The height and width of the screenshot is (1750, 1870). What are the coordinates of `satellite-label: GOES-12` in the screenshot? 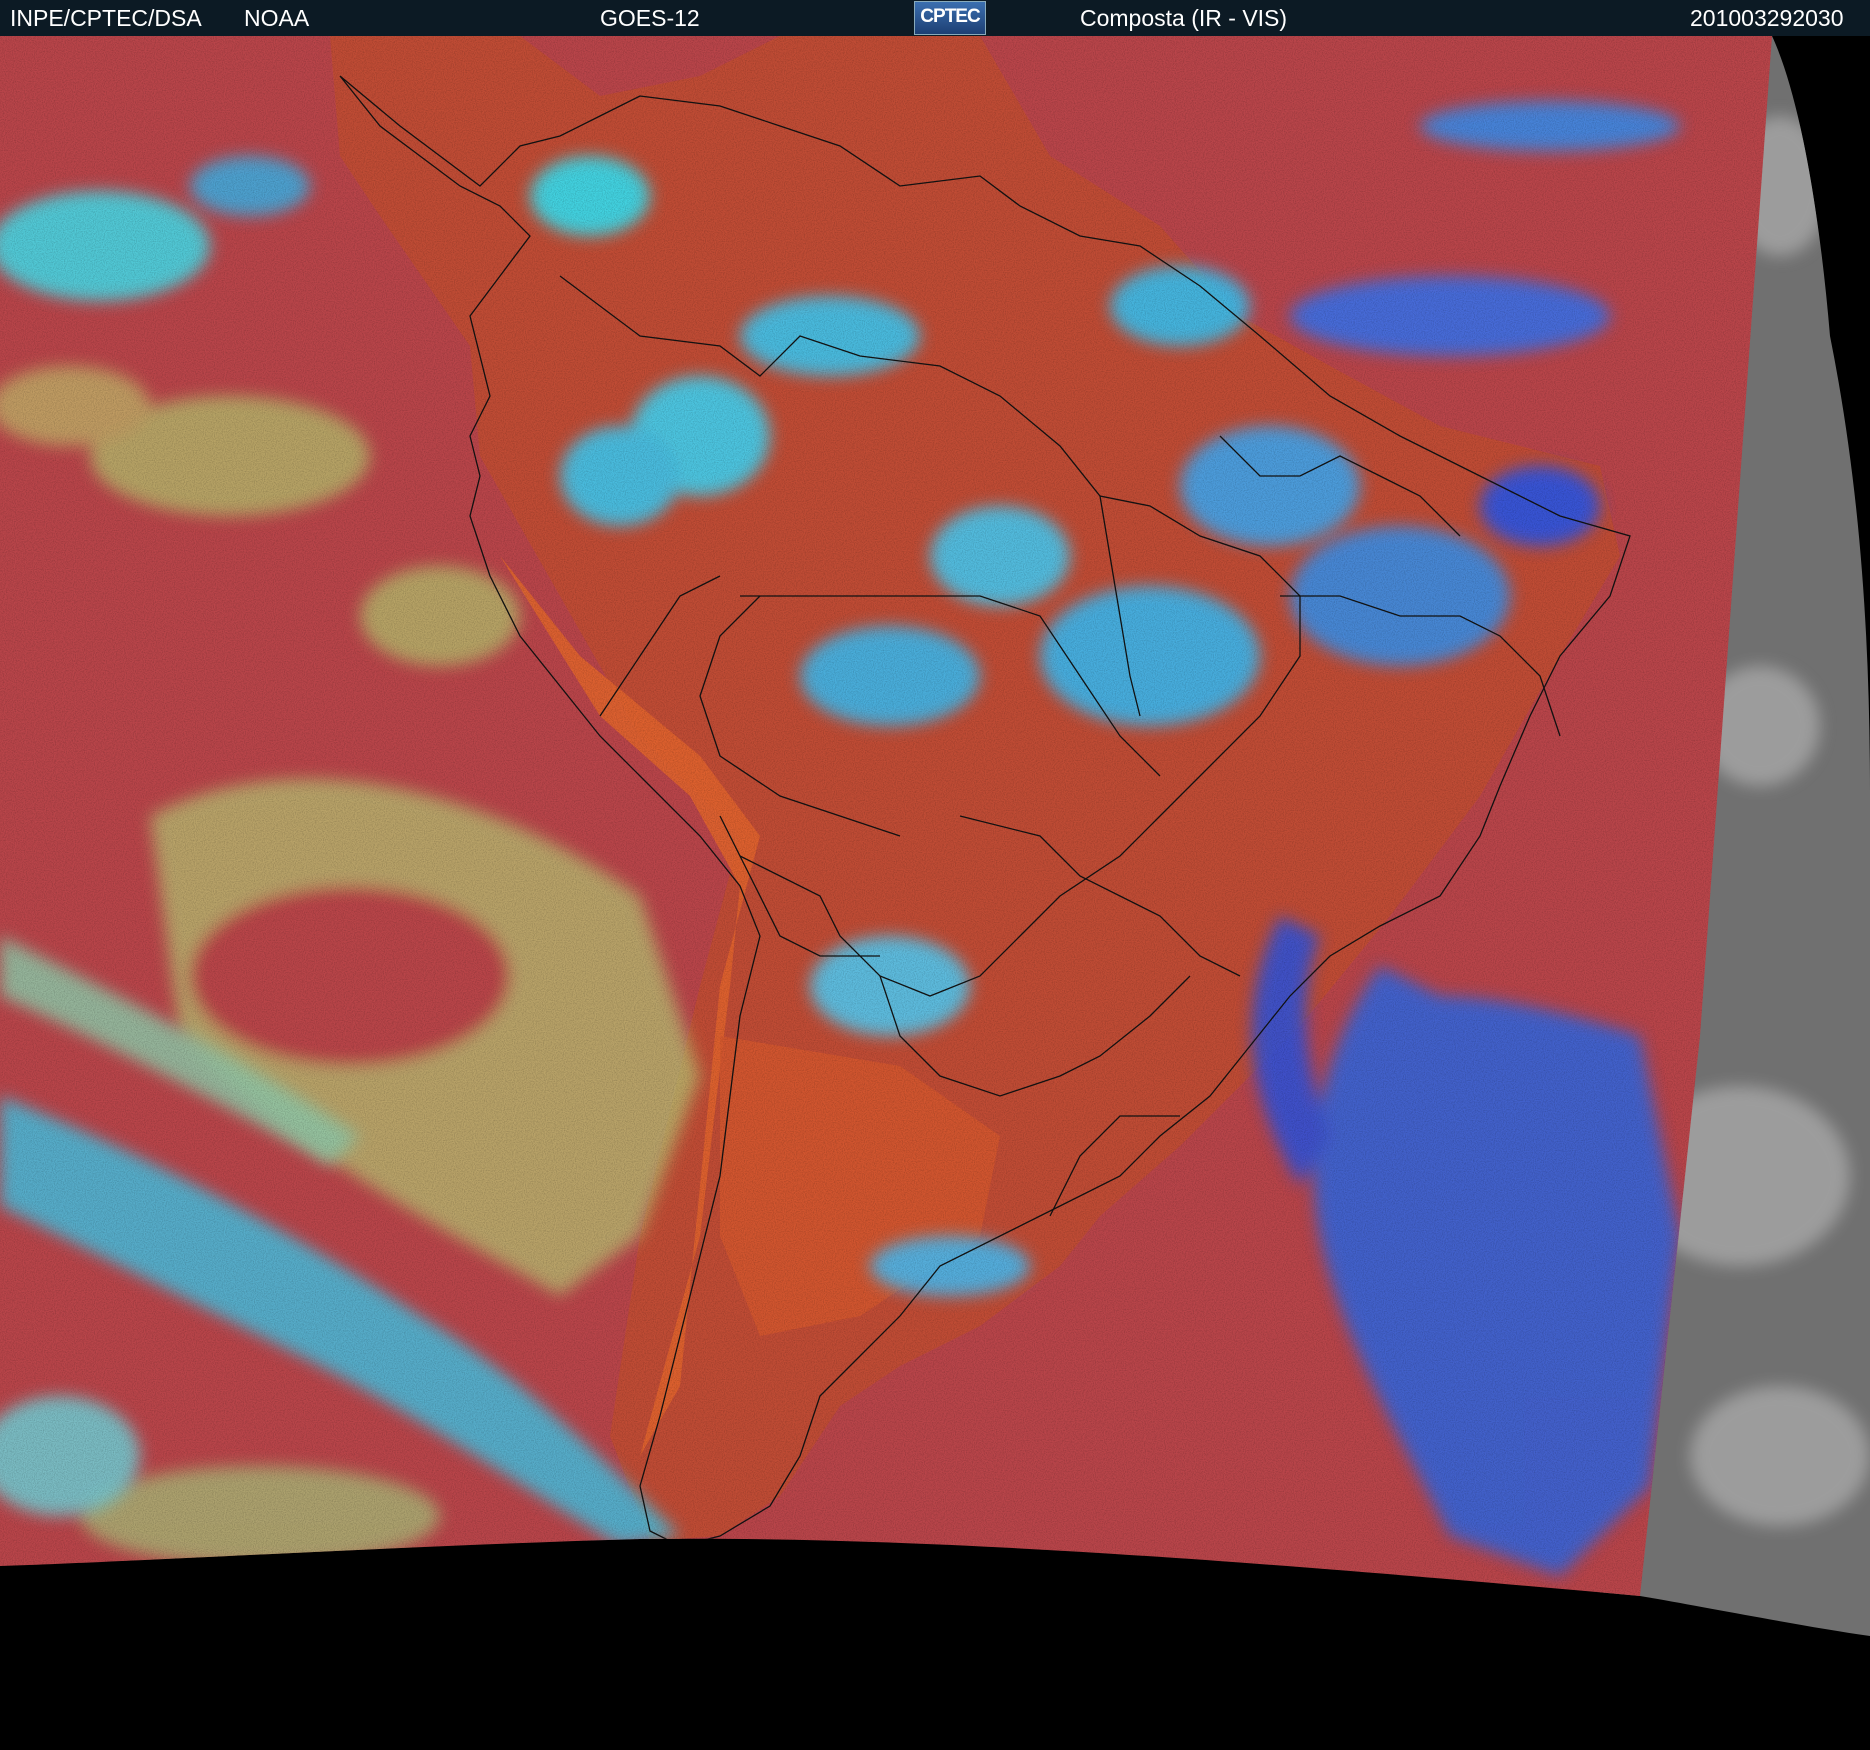 It's located at (650, 18).